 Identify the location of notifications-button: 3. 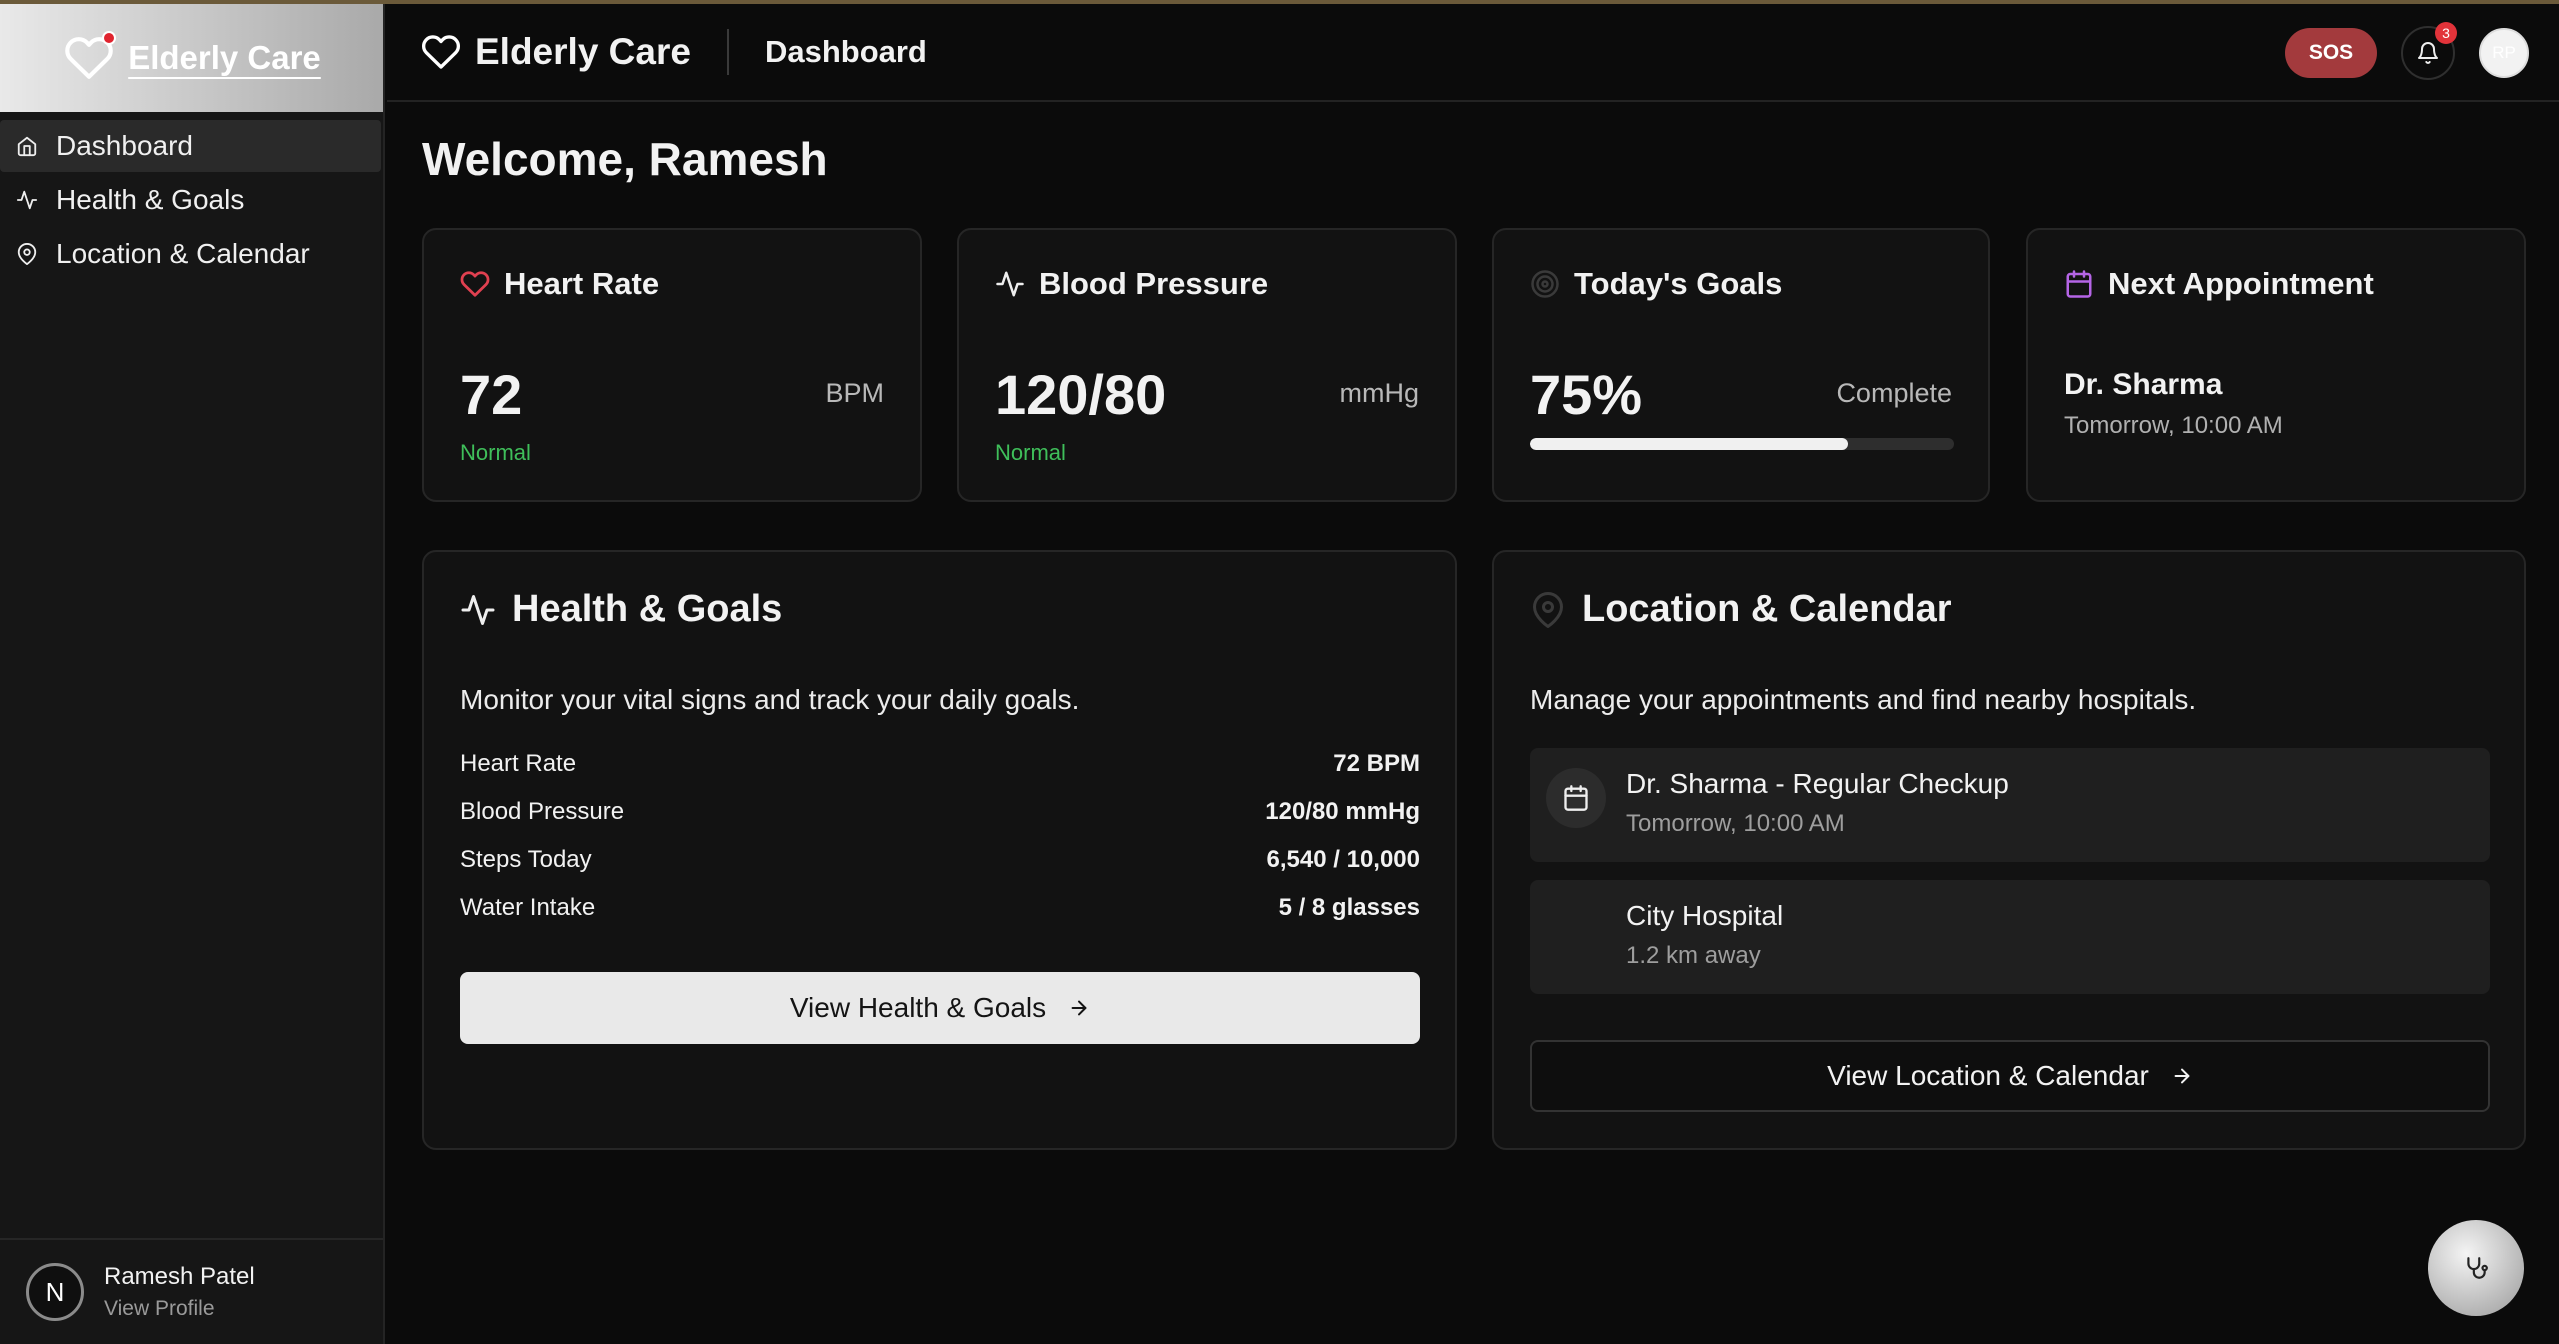
(2429, 51).